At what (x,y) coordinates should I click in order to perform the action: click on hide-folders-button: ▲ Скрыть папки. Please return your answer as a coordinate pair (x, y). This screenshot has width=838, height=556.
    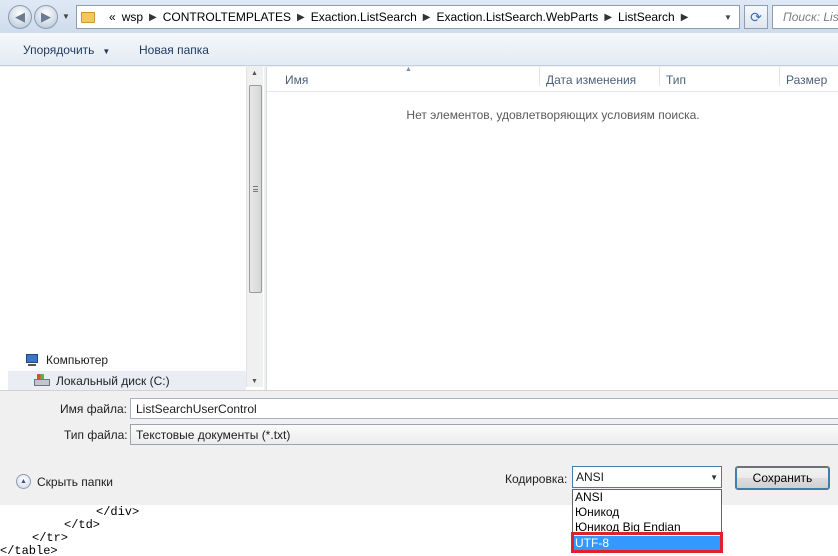
    Looking at the image, I should click on (64, 481).